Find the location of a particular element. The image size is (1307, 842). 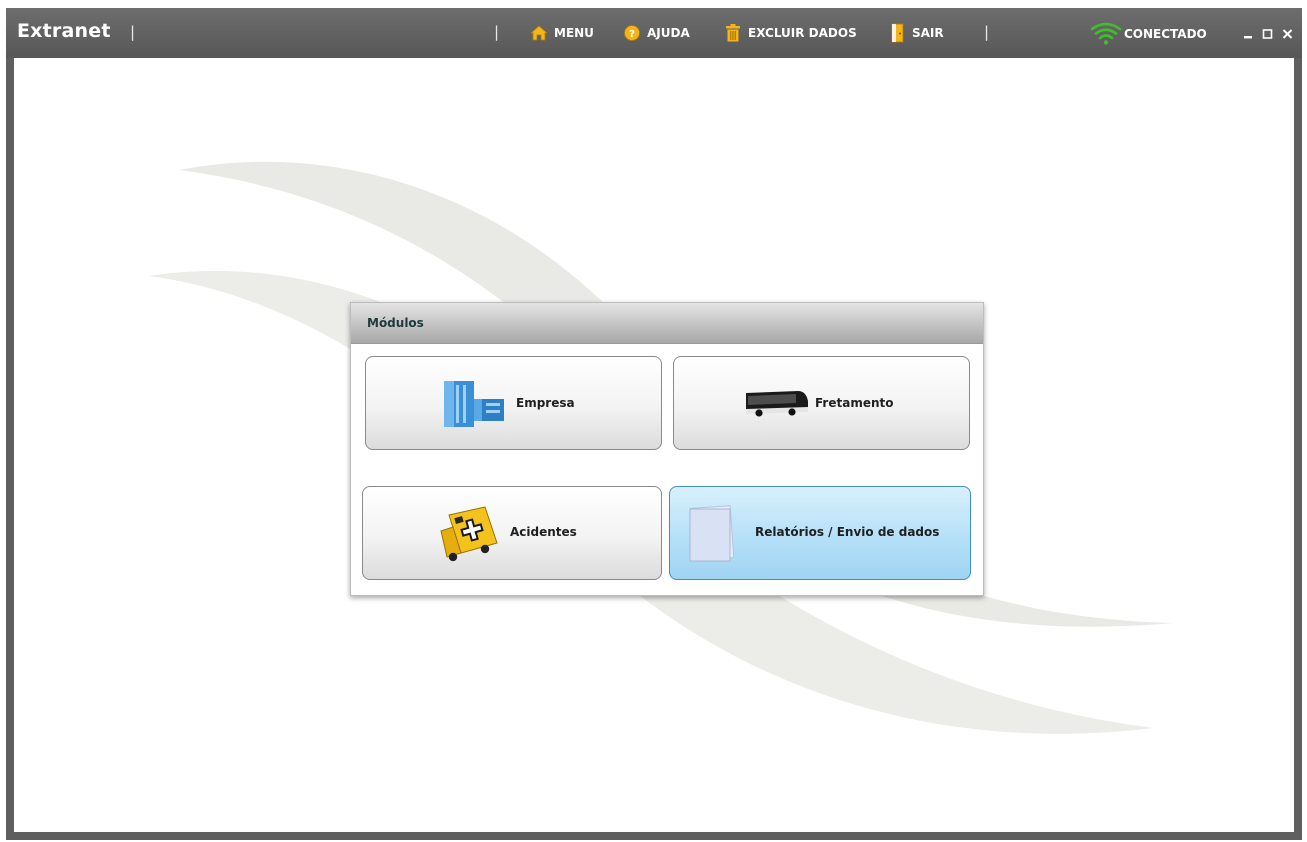

home-icon is located at coordinates (539, 33).